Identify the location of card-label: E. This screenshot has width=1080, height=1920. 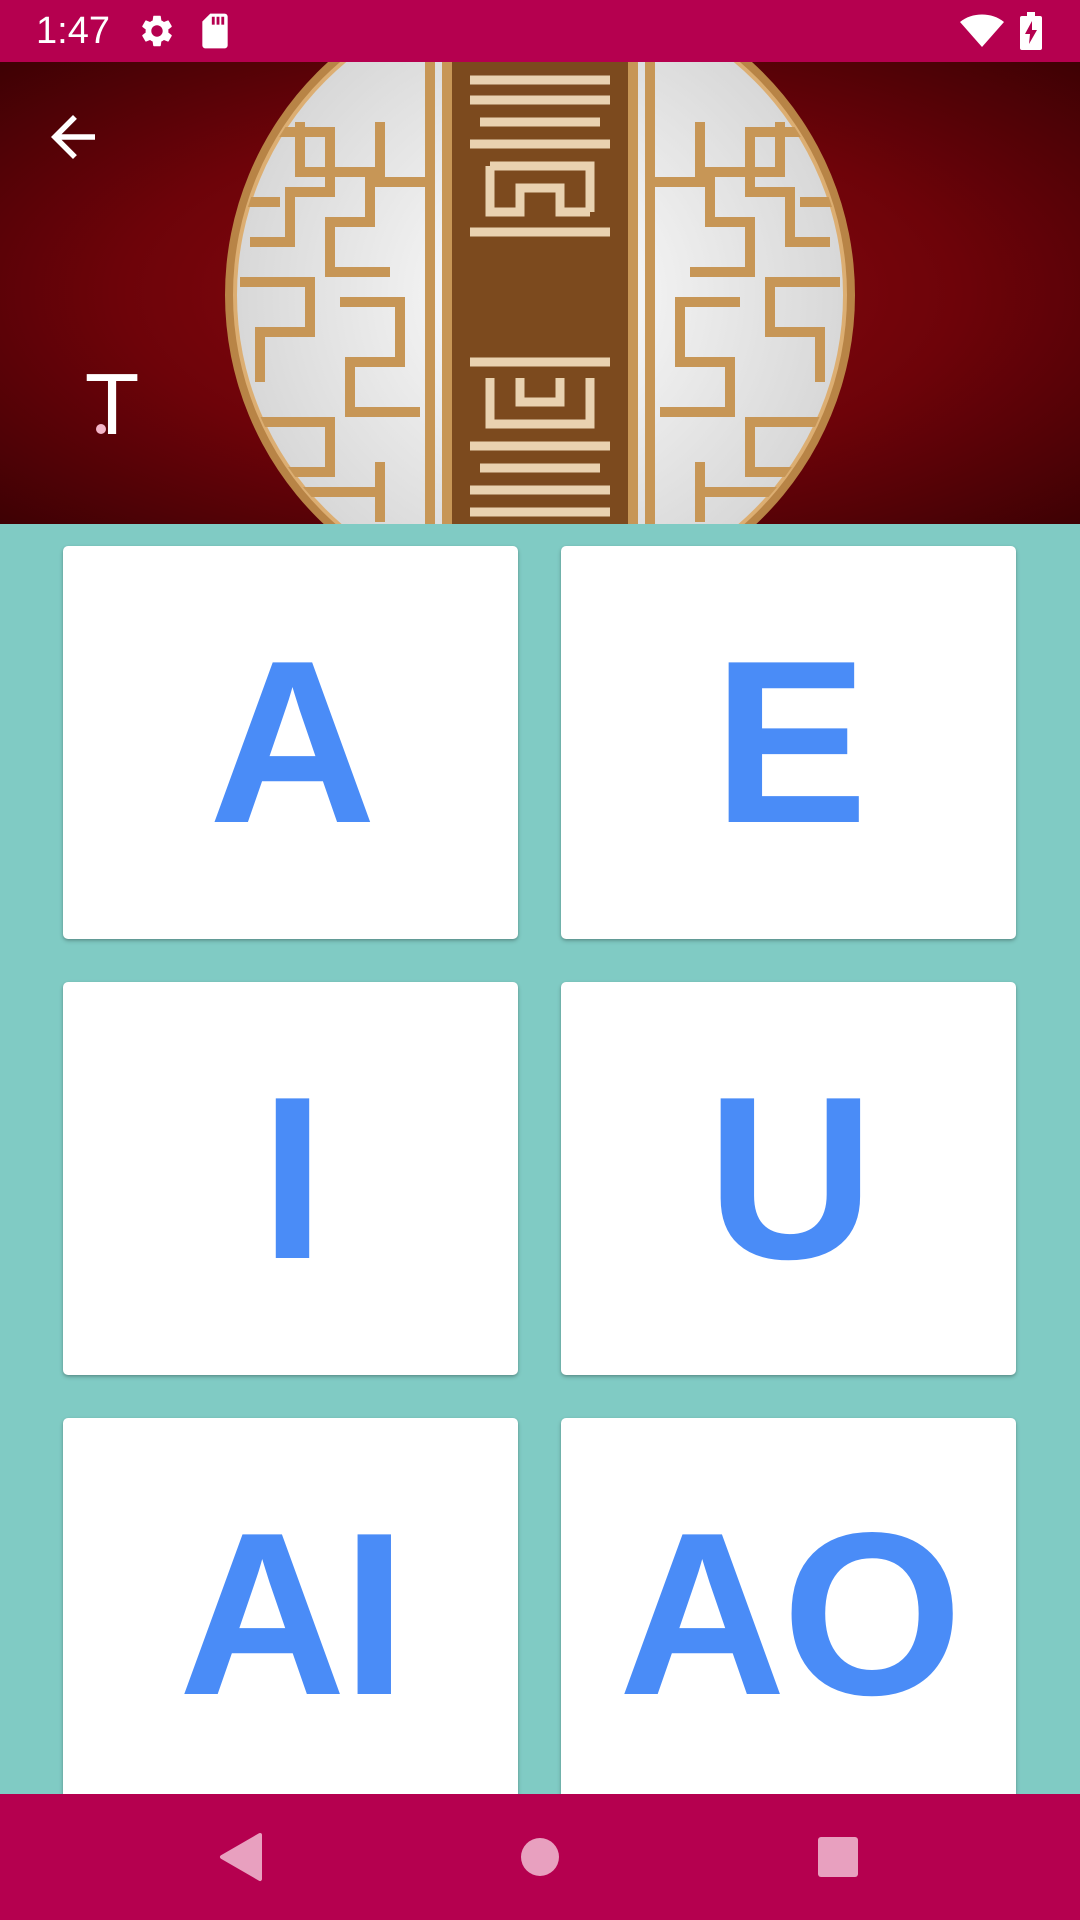
(790, 742).